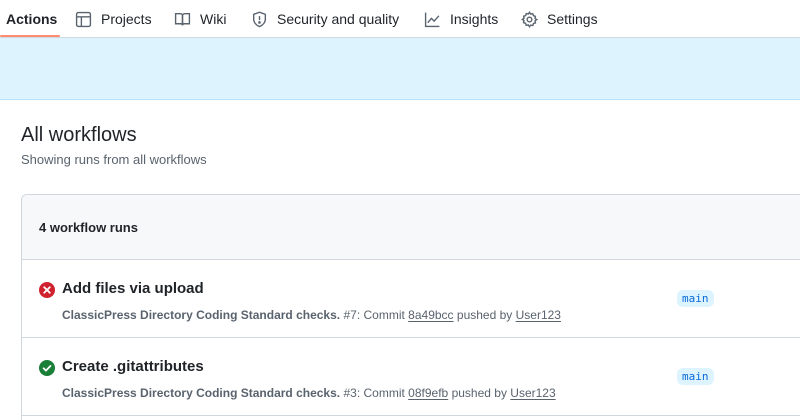  Describe the element at coordinates (428, 393) in the screenshot. I see `commit-link: 08f9efb` at that location.